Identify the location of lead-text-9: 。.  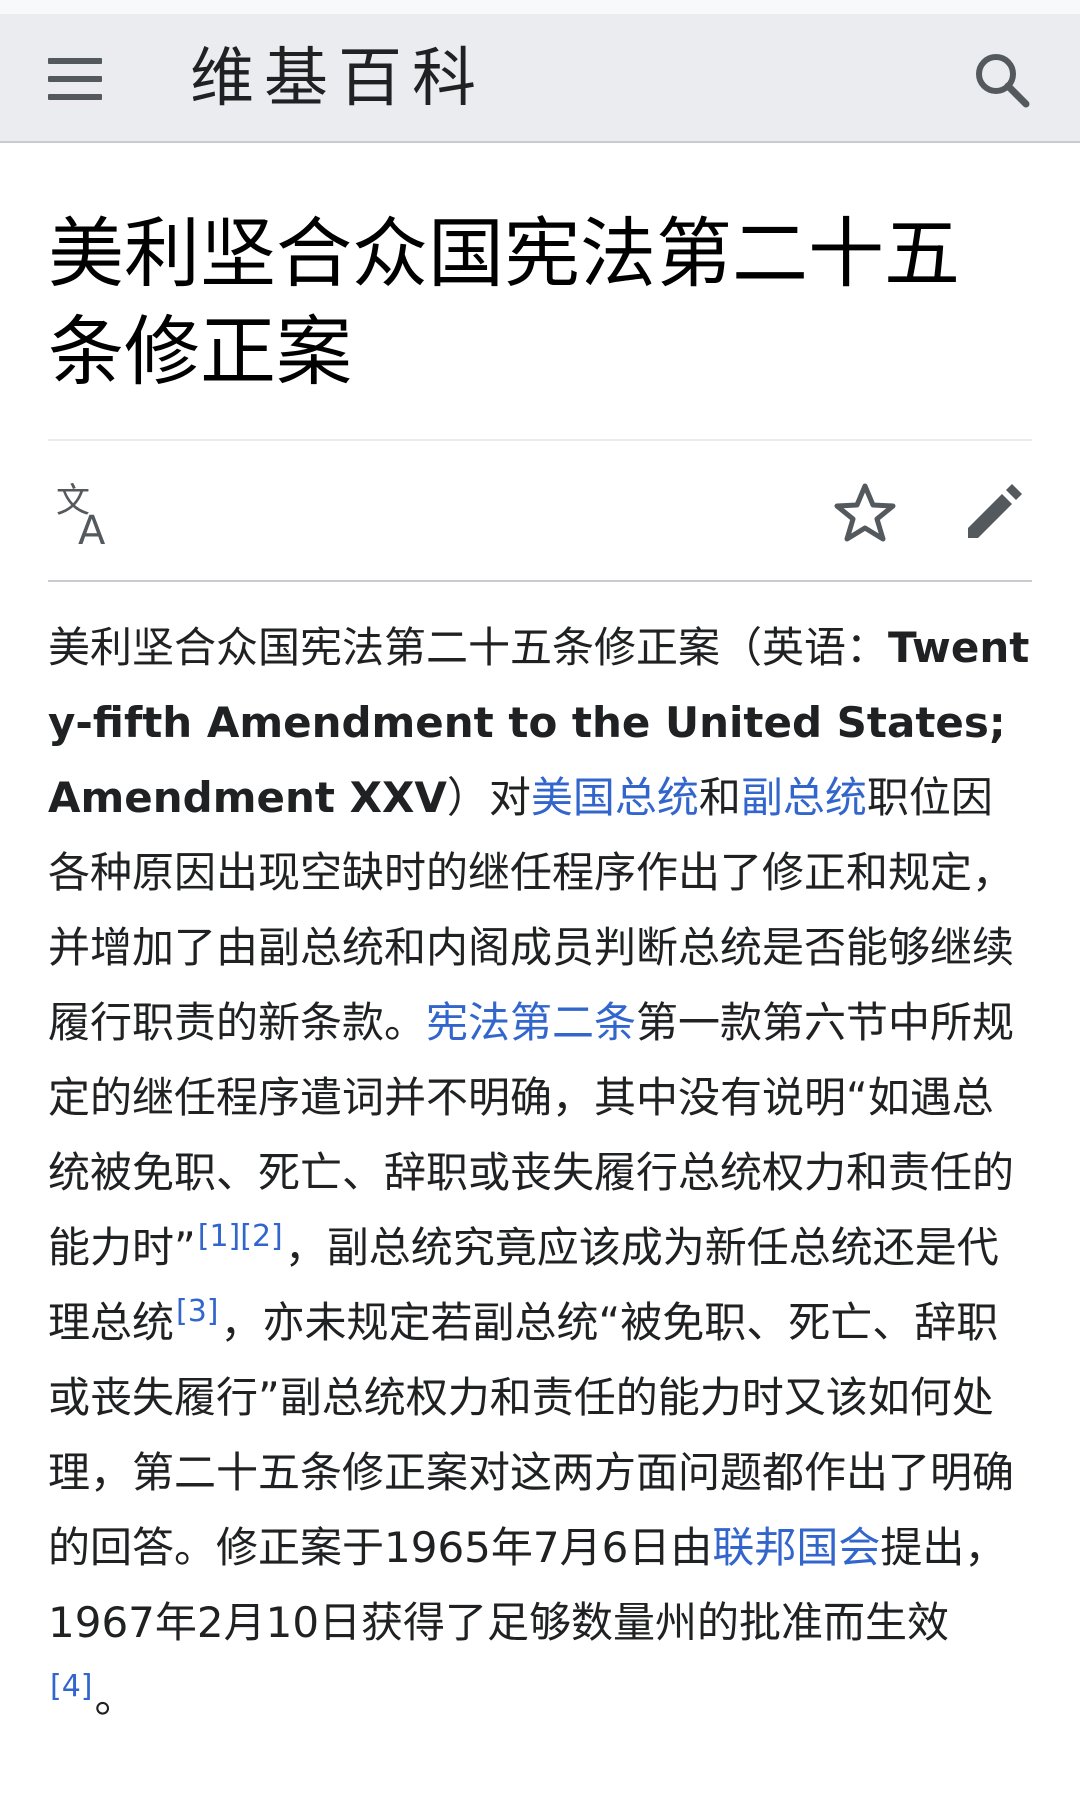
(115, 1697).